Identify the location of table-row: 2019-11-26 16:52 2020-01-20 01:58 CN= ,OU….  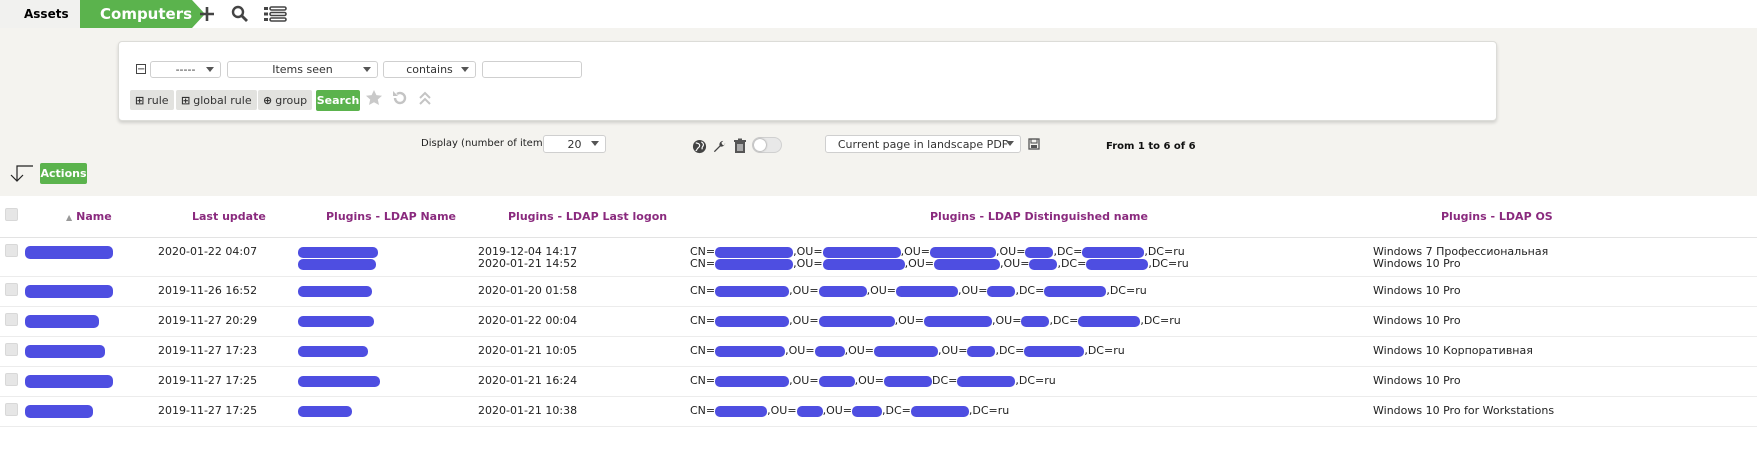
(878, 292).